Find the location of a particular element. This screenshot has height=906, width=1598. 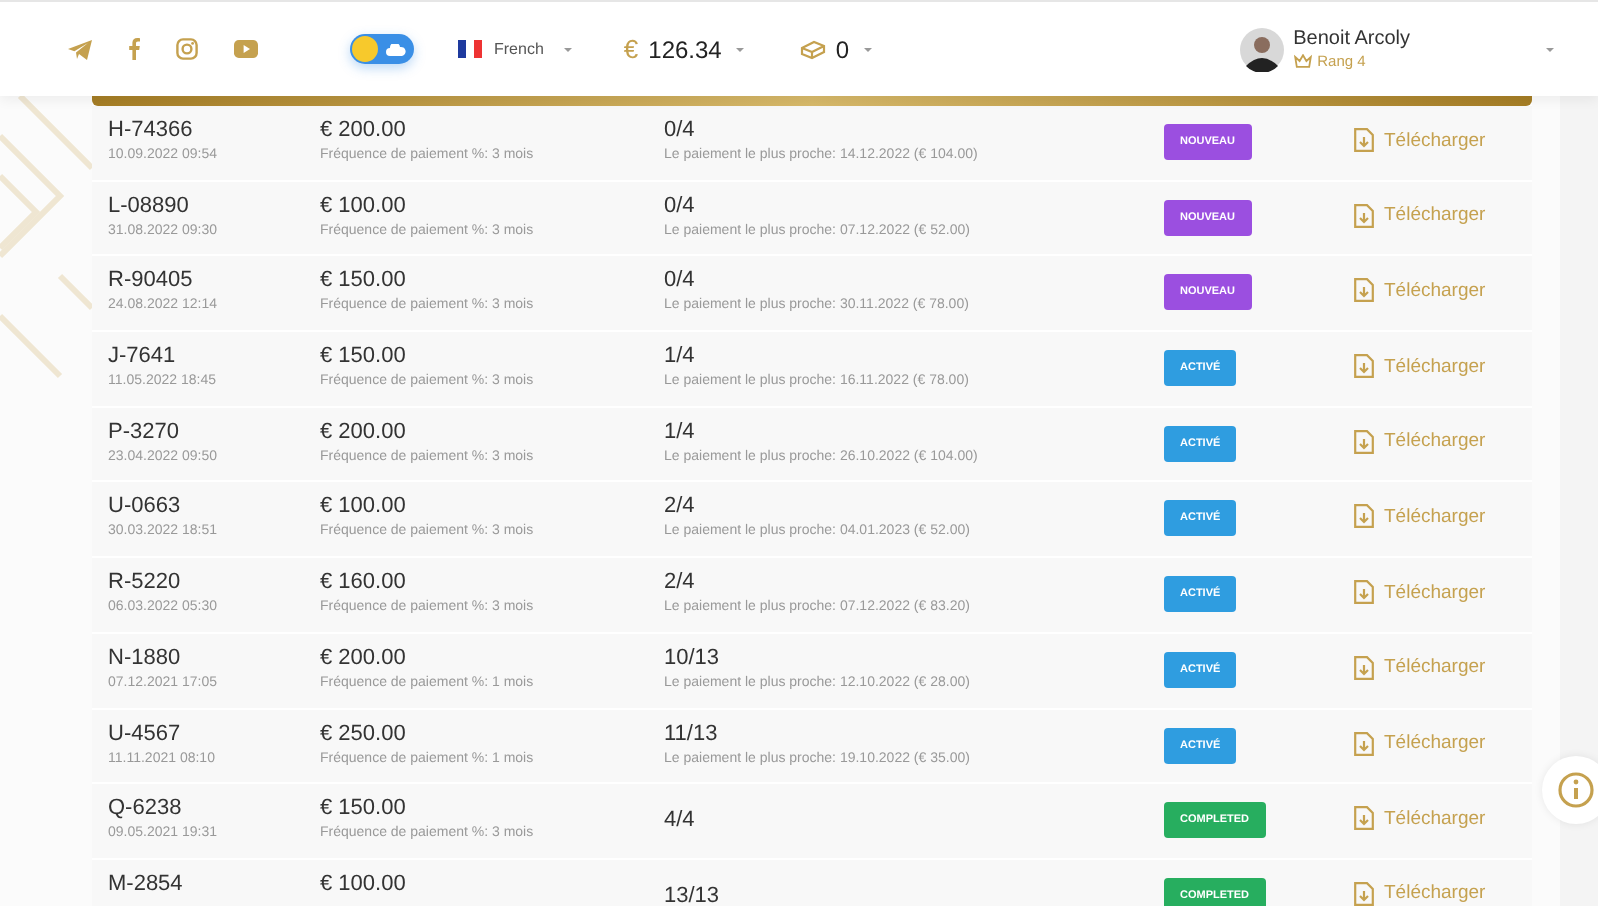

contract-id: P-3270 is located at coordinates (144, 432).